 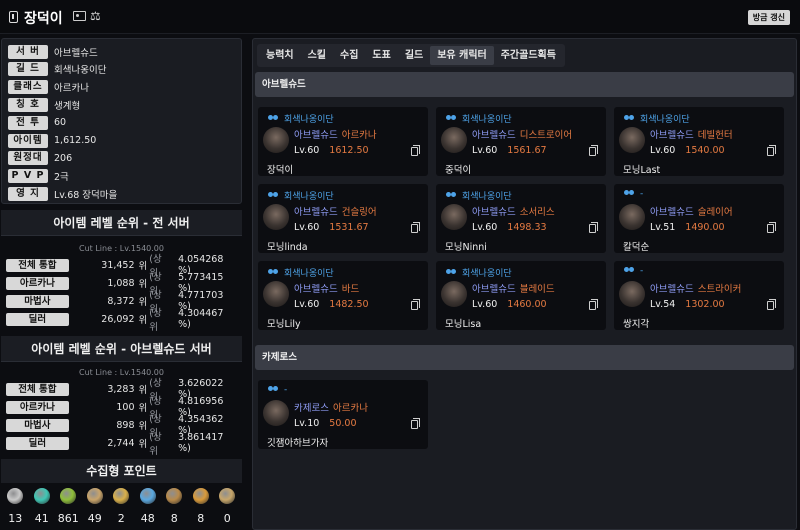 What do you see at coordinates (121, 349) in the screenshot?
I see `rank-server-title: 아이템 레벨 순위 - 아브렐슈드 서버` at bounding box center [121, 349].